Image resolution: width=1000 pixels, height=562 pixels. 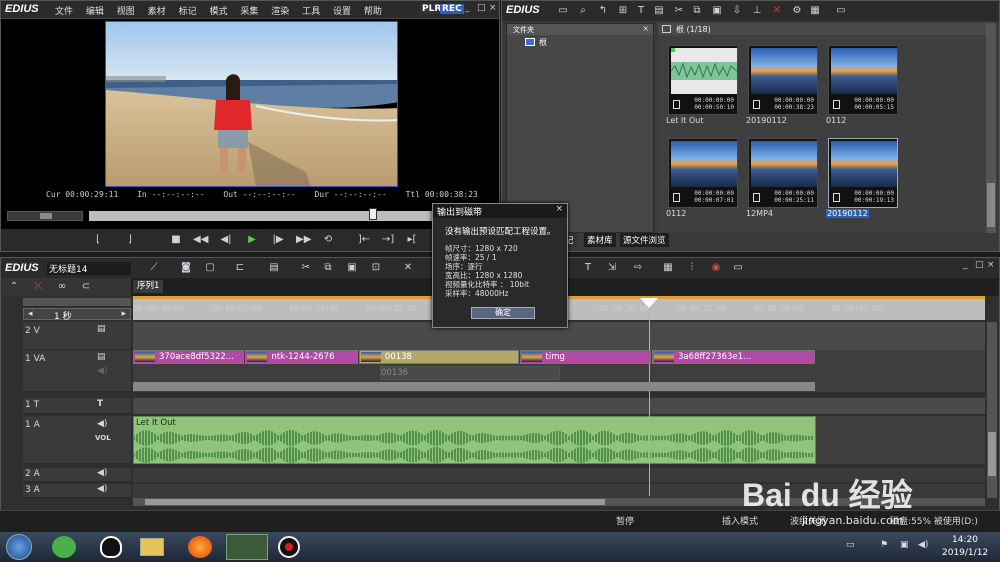 I want to click on record-voice-icon: ◉, so click(x=716, y=268).